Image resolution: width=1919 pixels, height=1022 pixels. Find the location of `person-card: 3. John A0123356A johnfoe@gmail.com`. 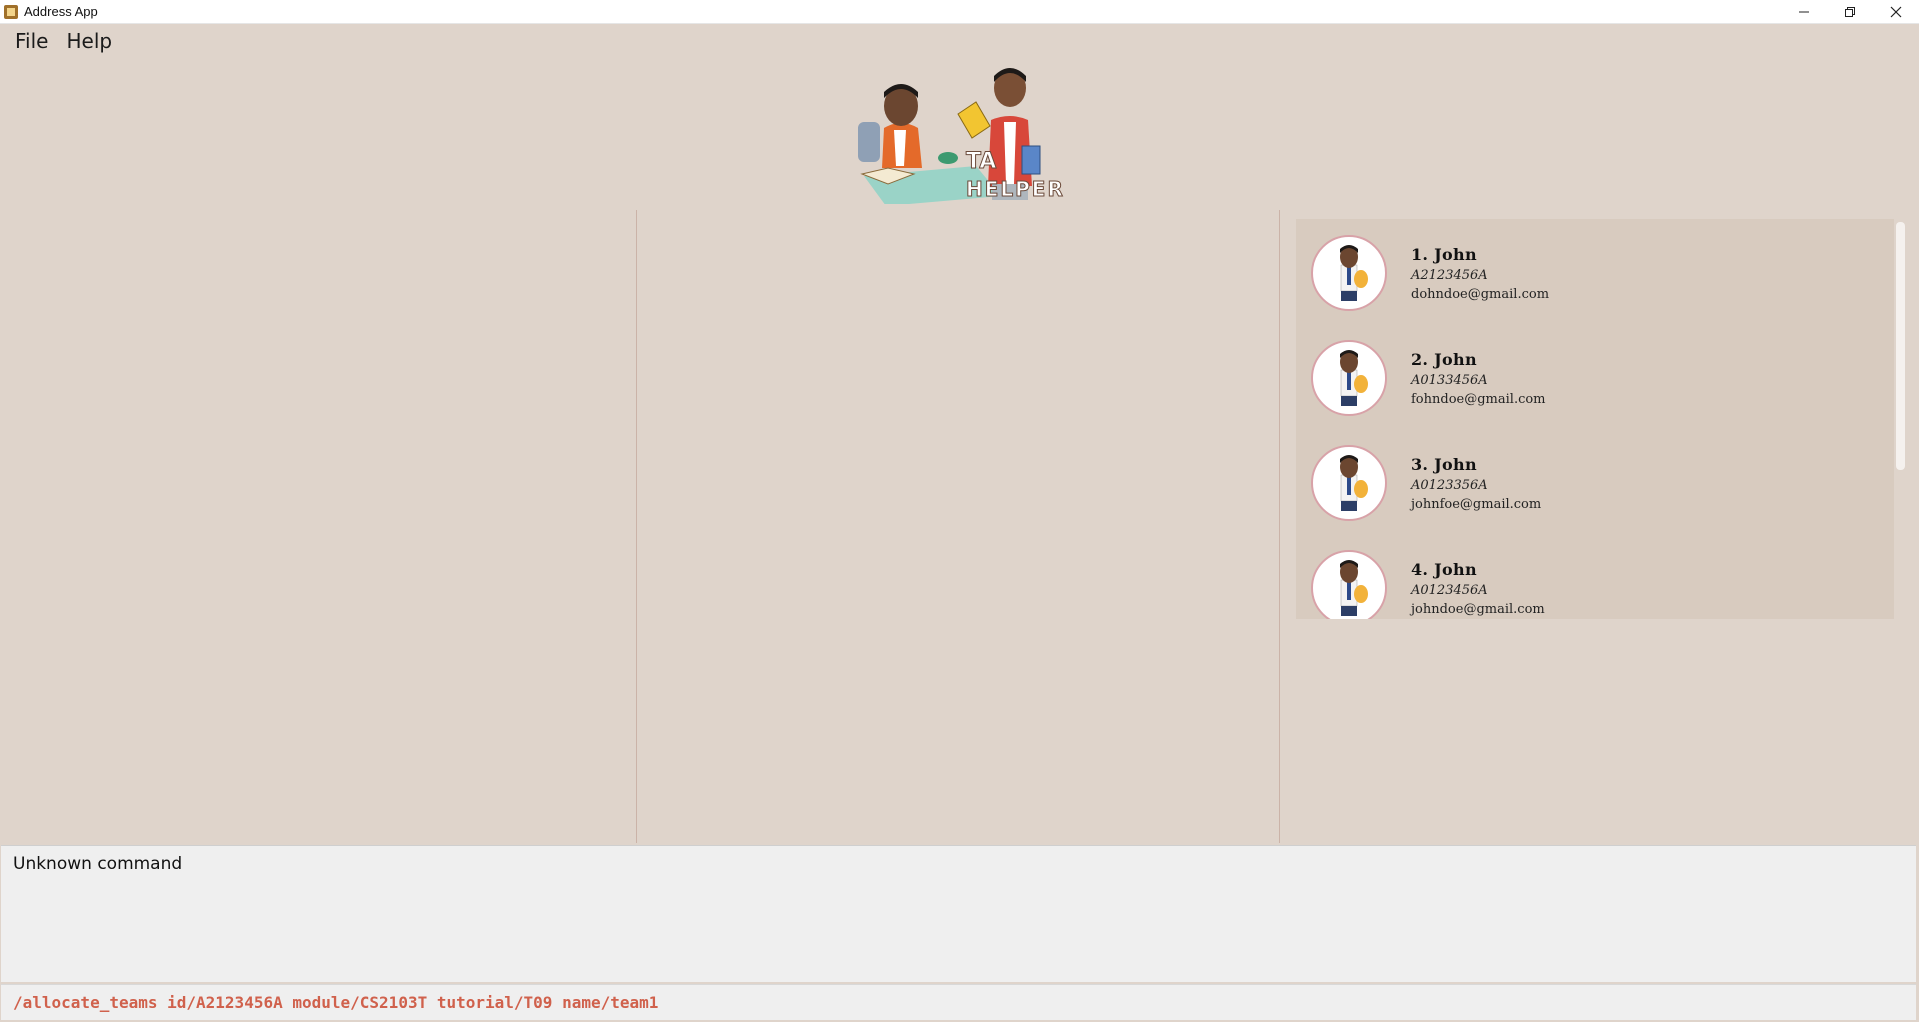

person-card: 3. John A0123356A johnfoe@gmail.com is located at coordinates (1595, 485).